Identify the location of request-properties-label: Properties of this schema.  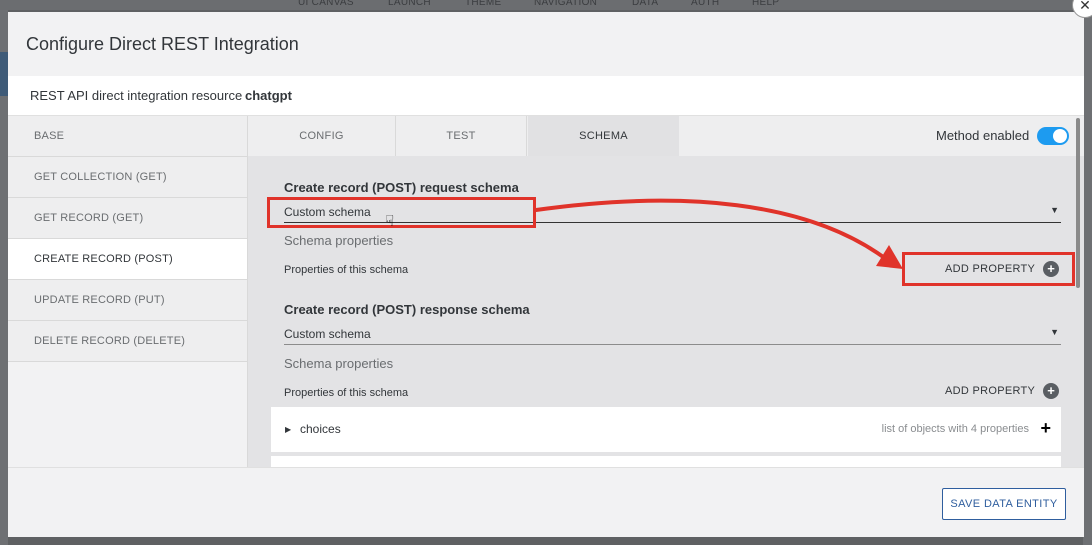
(346, 270).